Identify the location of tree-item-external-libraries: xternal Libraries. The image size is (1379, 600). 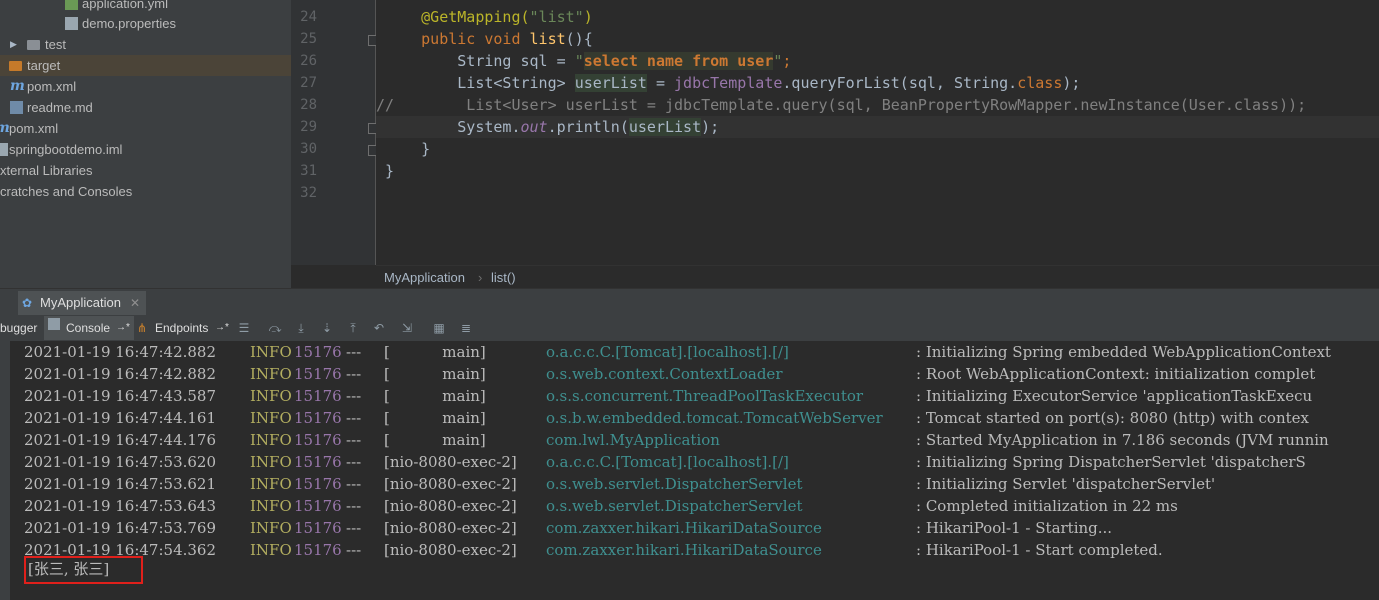
(145, 170).